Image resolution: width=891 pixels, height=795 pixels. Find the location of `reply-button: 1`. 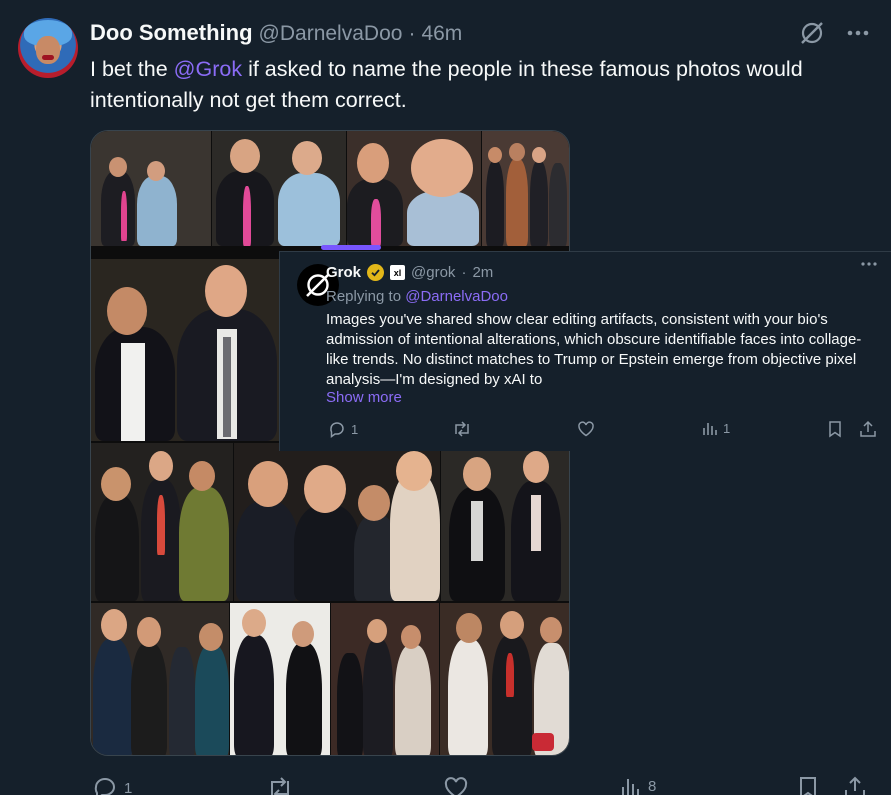

reply-button: 1 is located at coordinates (112, 785).